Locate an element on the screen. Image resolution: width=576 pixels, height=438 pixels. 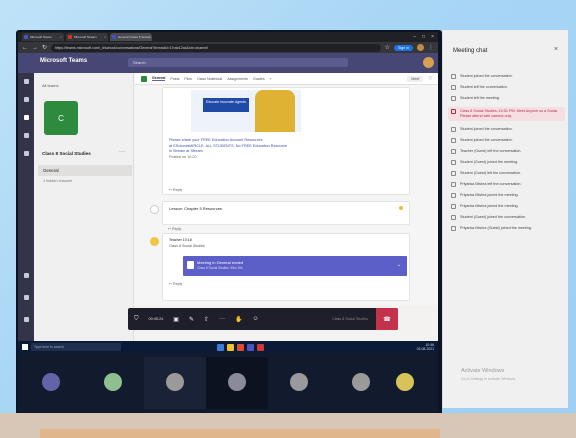
tab-general: General is located at coordinates (159, 78).